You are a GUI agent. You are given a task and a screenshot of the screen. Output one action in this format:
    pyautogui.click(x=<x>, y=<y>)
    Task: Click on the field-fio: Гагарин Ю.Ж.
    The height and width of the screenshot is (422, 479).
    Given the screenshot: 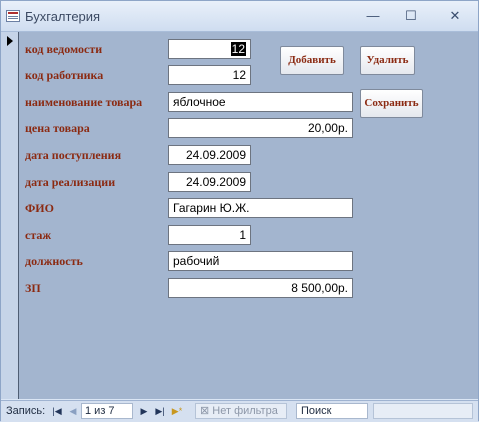 What is the action you would take?
    pyautogui.click(x=260, y=208)
    